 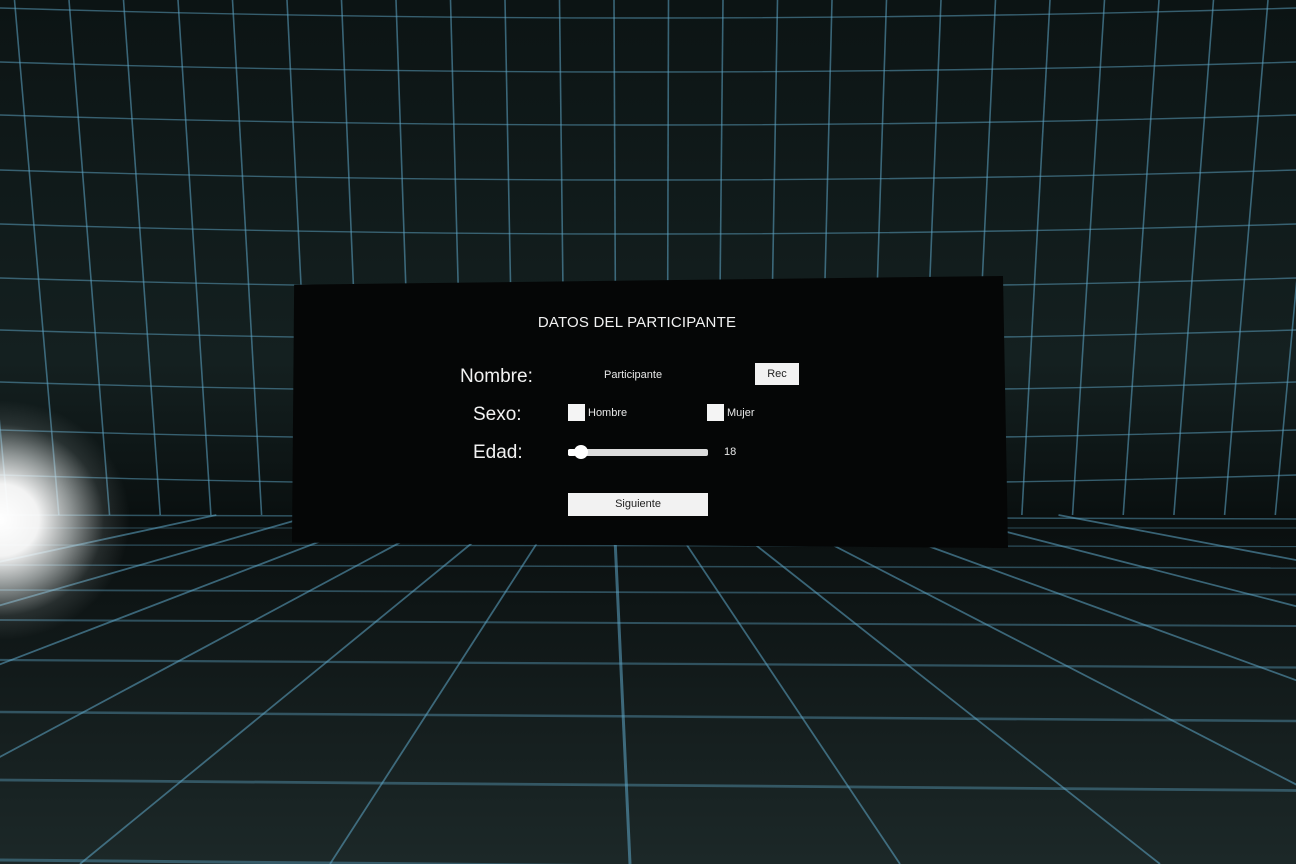 What do you see at coordinates (741, 413) in the screenshot?
I see `mujer-label: Mujer` at bounding box center [741, 413].